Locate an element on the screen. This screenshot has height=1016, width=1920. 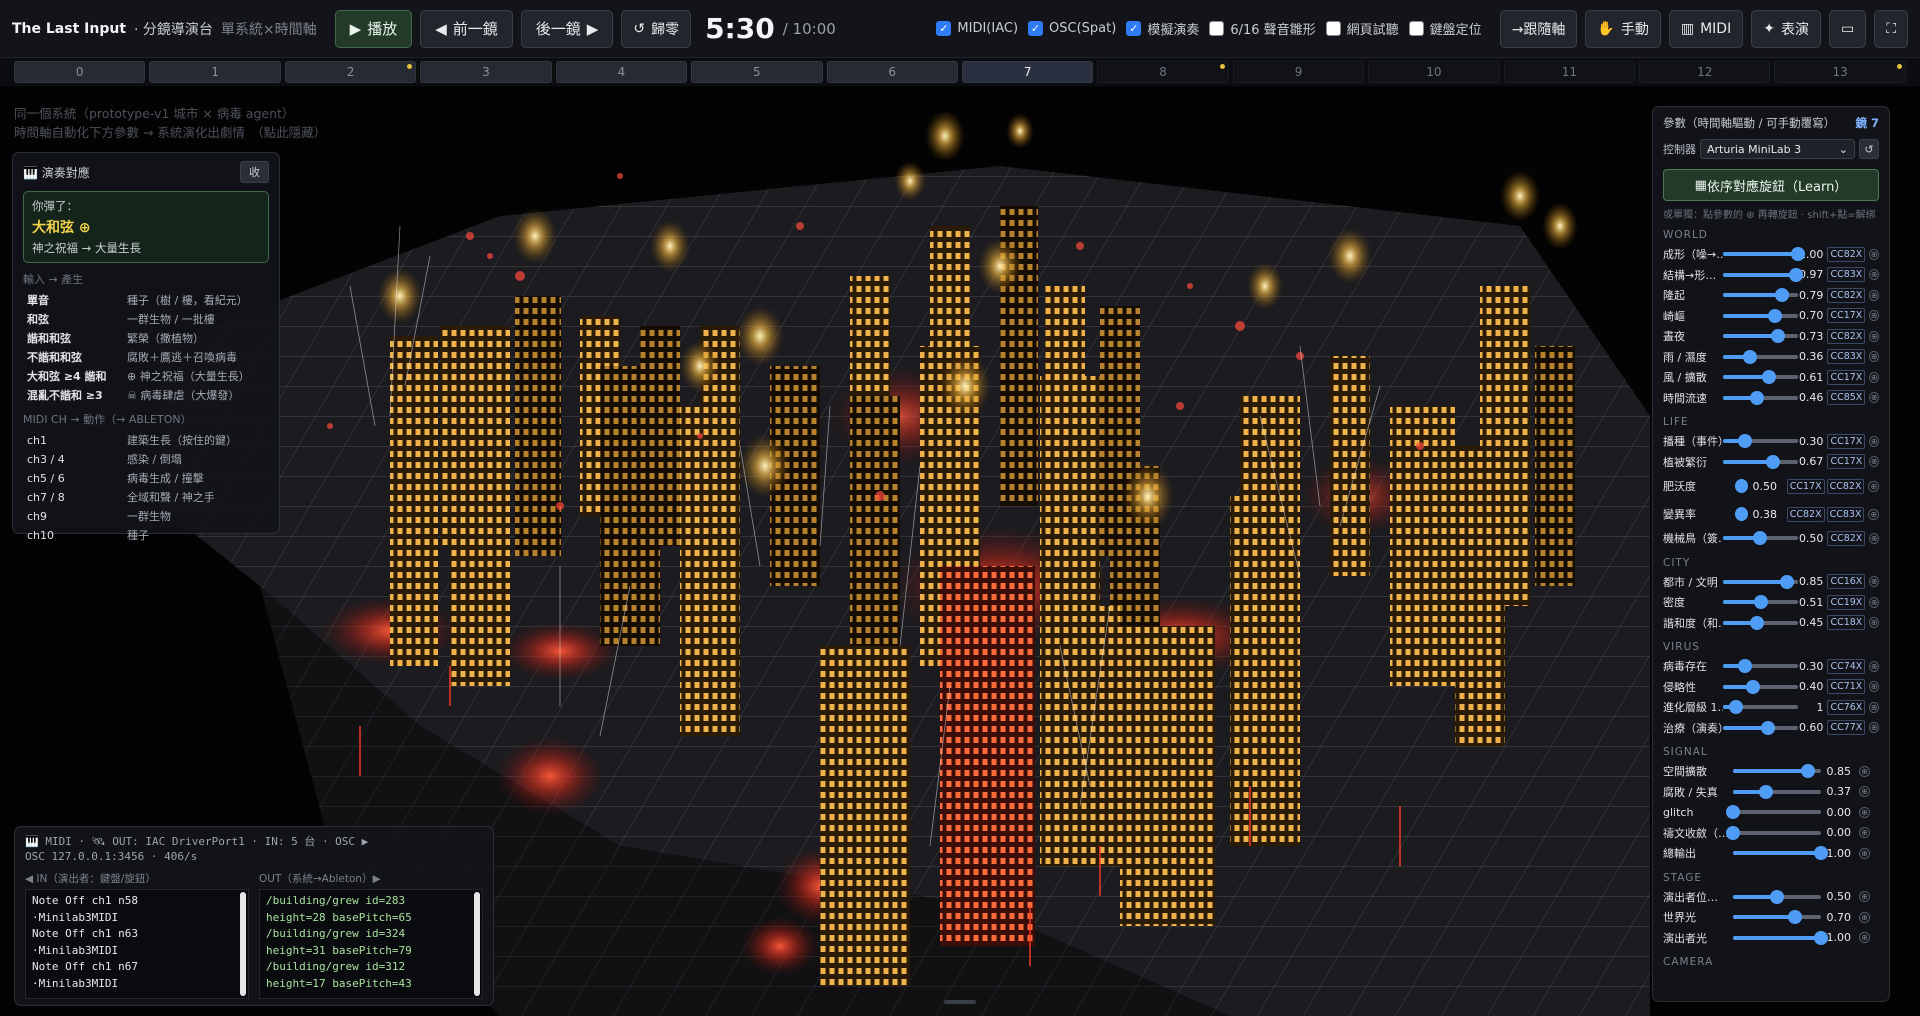
cc-badge: CC85X is located at coordinates (1846, 398).